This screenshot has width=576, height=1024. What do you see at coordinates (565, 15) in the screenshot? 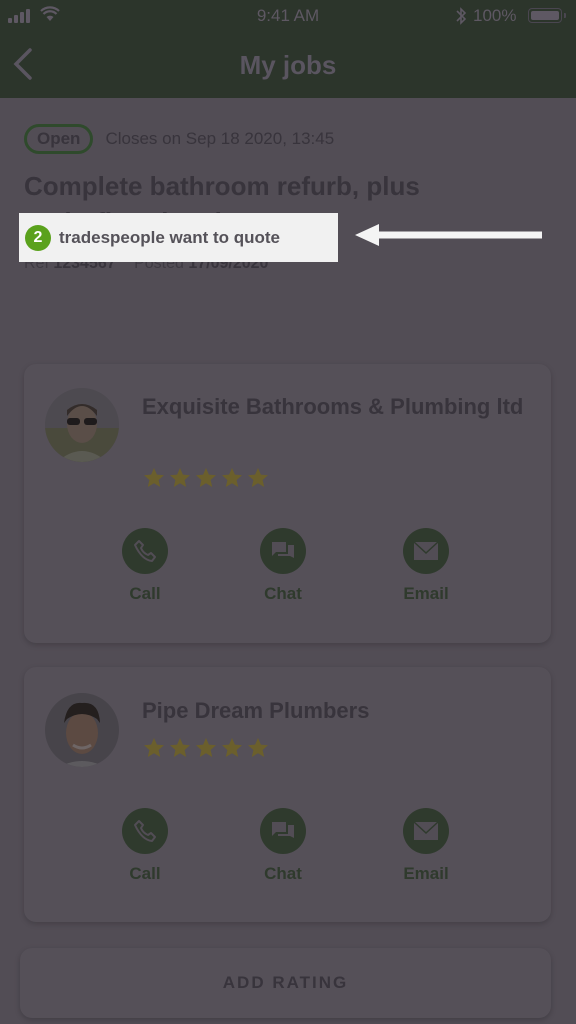
I see `battery-tip` at bounding box center [565, 15].